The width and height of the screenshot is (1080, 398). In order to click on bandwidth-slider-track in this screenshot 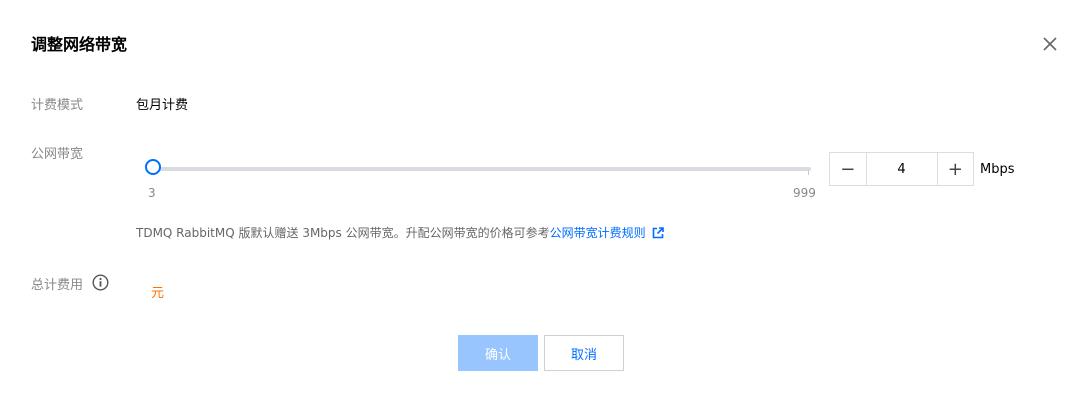, I will do `click(482, 169)`.